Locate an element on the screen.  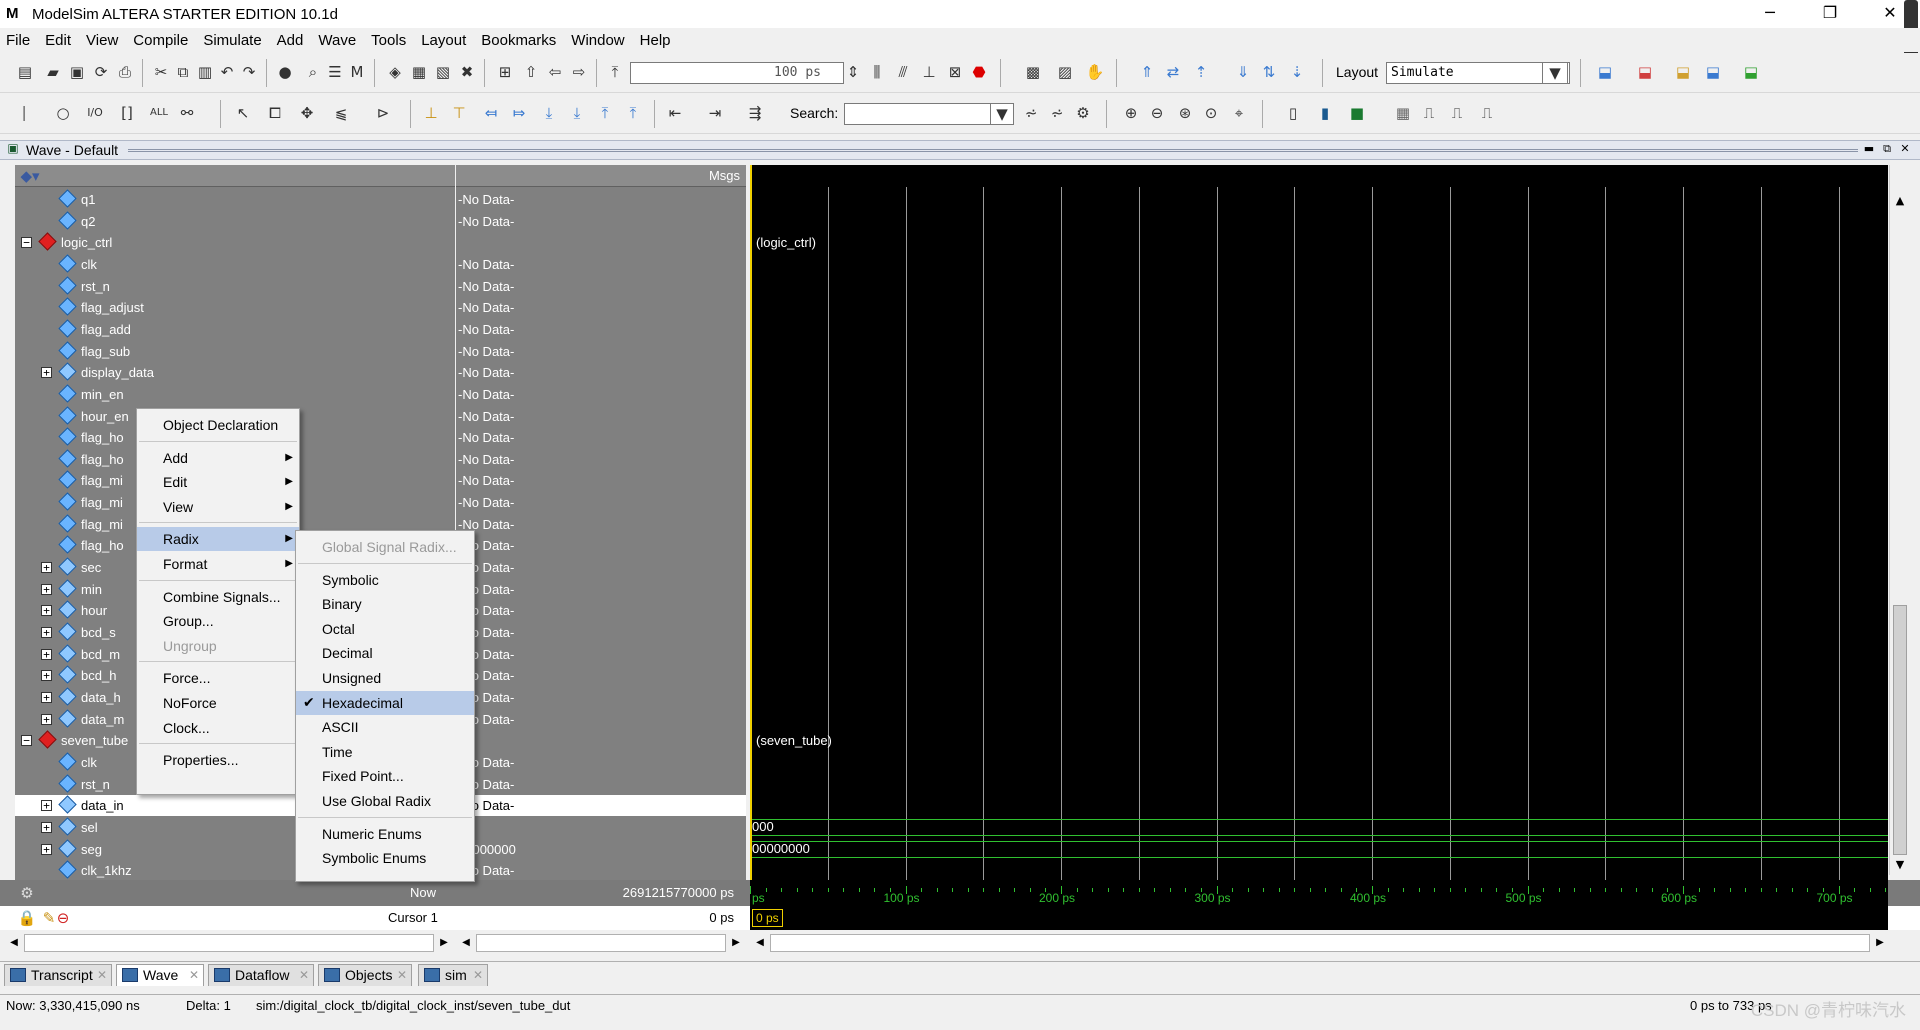
layout-option-1-icon: ⬓ is located at coordinates (1605, 72).